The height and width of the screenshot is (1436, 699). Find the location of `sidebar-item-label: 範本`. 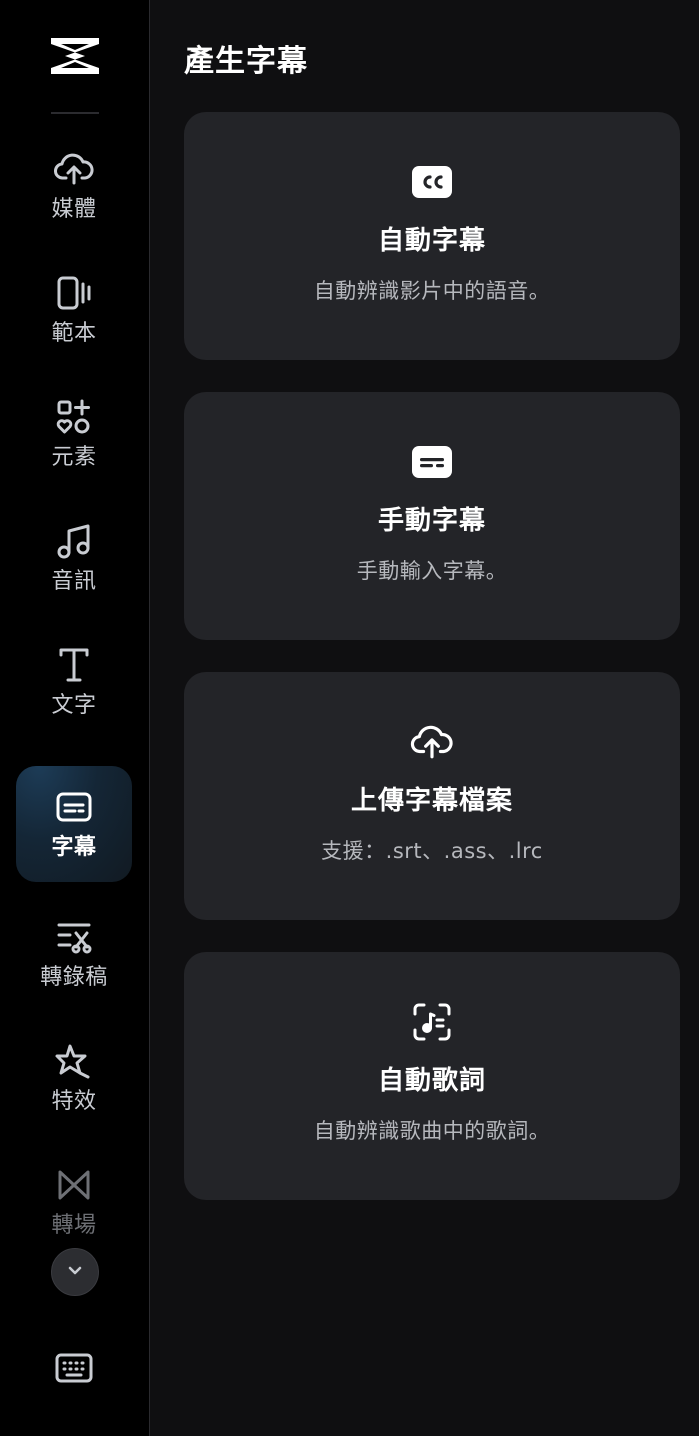

sidebar-item-label: 範本 is located at coordinates (74, 333).